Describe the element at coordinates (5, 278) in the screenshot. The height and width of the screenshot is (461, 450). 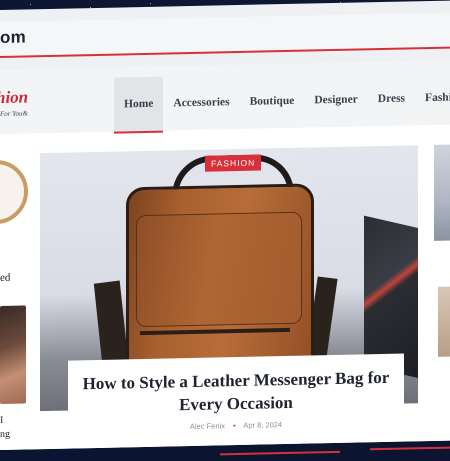
I see `left-post-title-fragment: ed` at that location.